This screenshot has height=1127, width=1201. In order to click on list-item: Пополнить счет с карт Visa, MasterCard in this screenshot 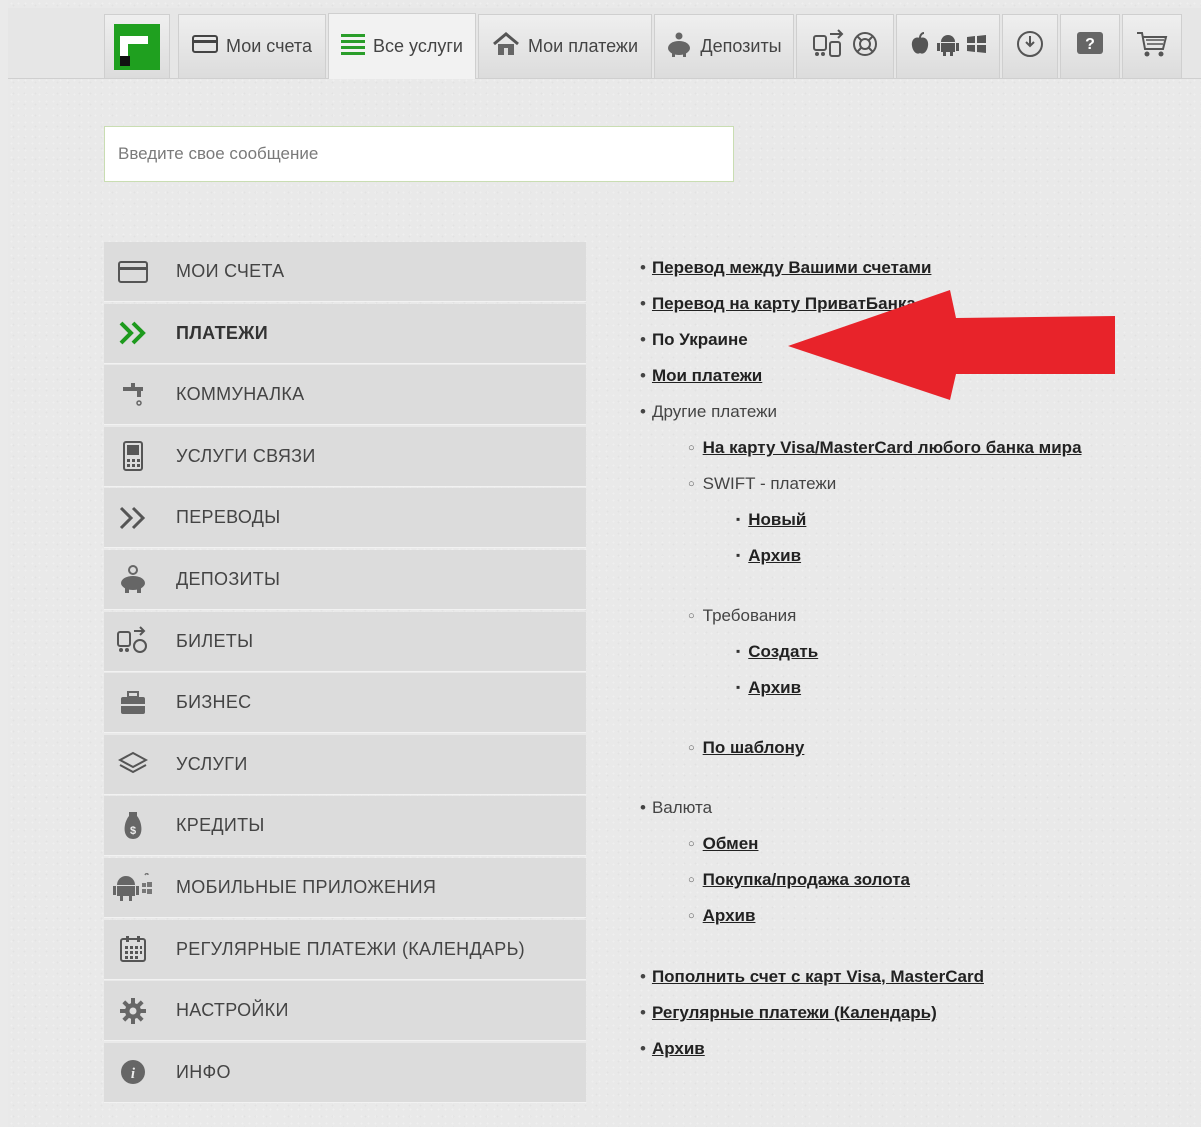, I will do `click(812, 977)`.